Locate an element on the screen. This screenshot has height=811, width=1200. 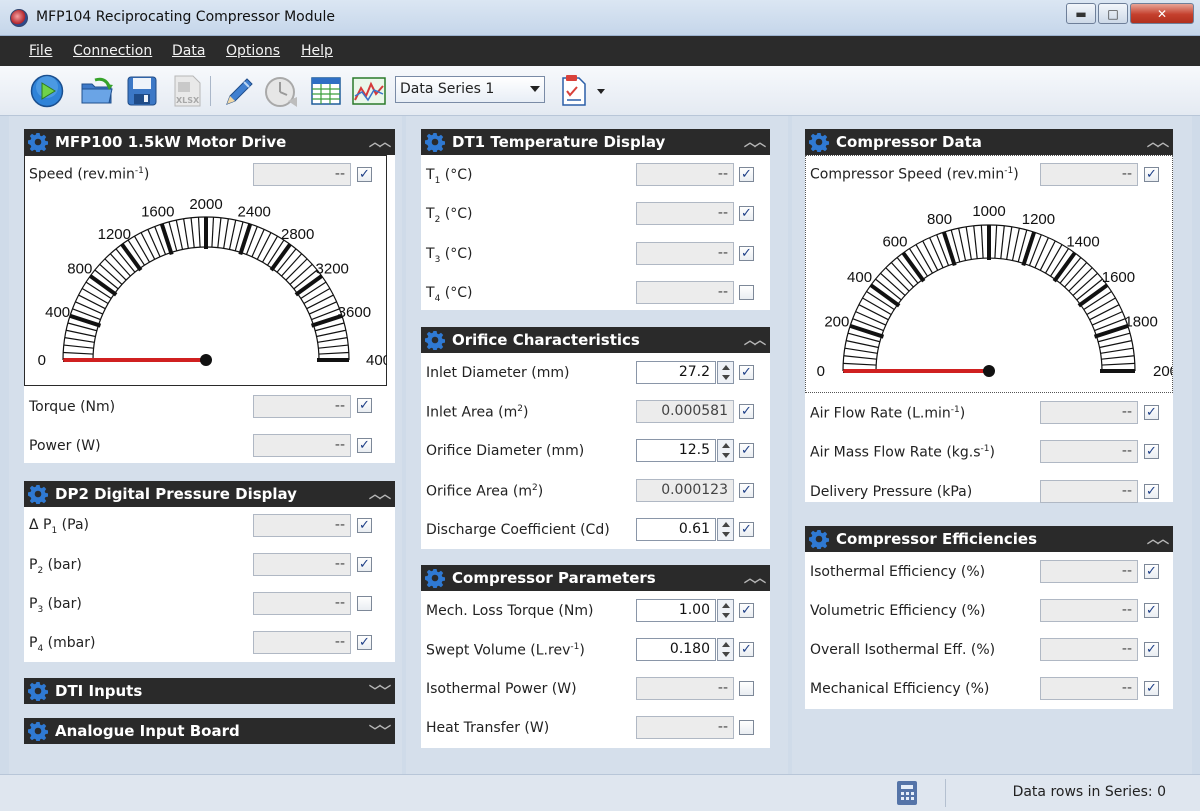
inlet-diameter-stepper is located at coordinates (725, 372).